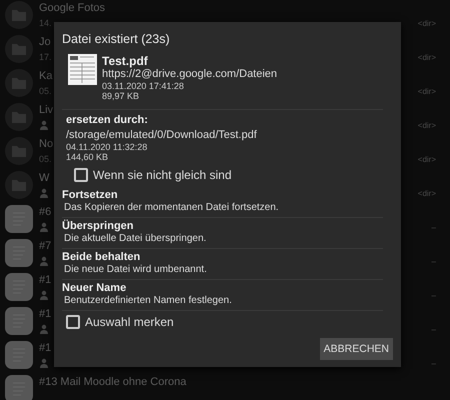 Image resolution: width=450 pixels, height=400 pixels. I want to click on file-date: 04.11.2020 11:32:28, so click(107, 147).